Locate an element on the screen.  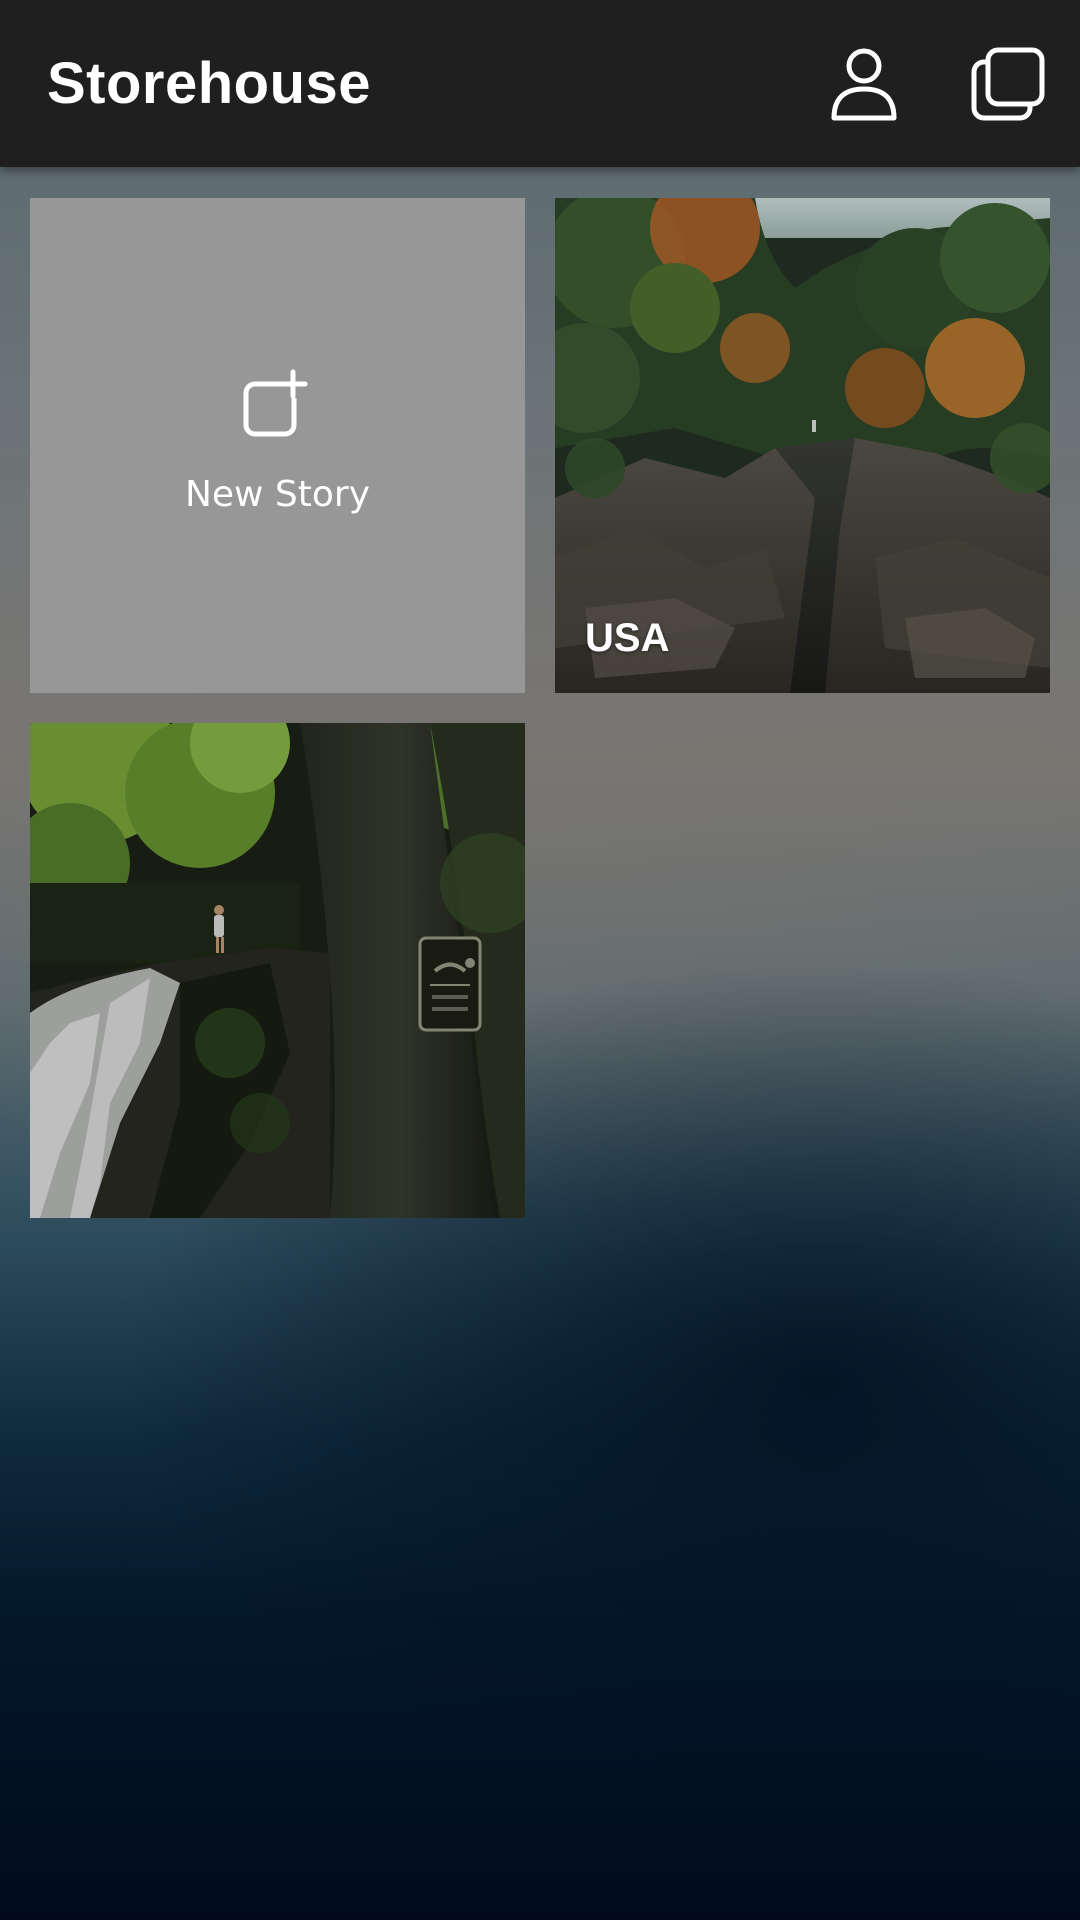
app-title: Storehouse is located at coordinates (209, 83).